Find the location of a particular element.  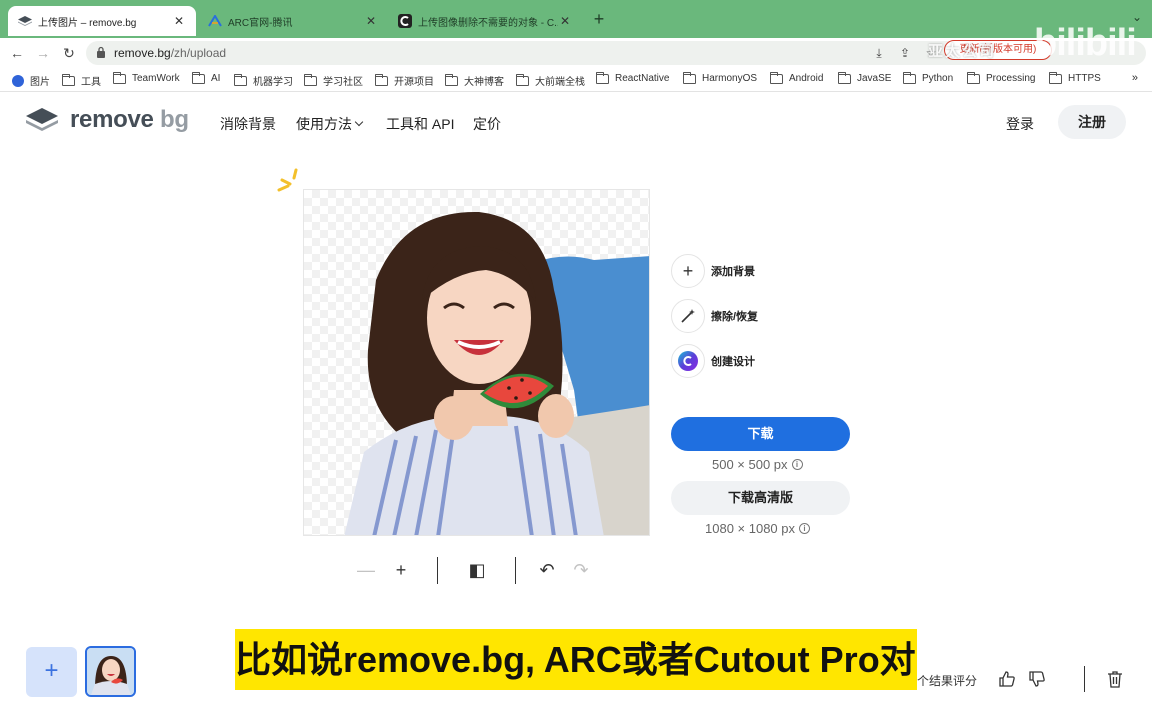

download-hd-button: 下载高清版 is located at coordinates (760, 498).